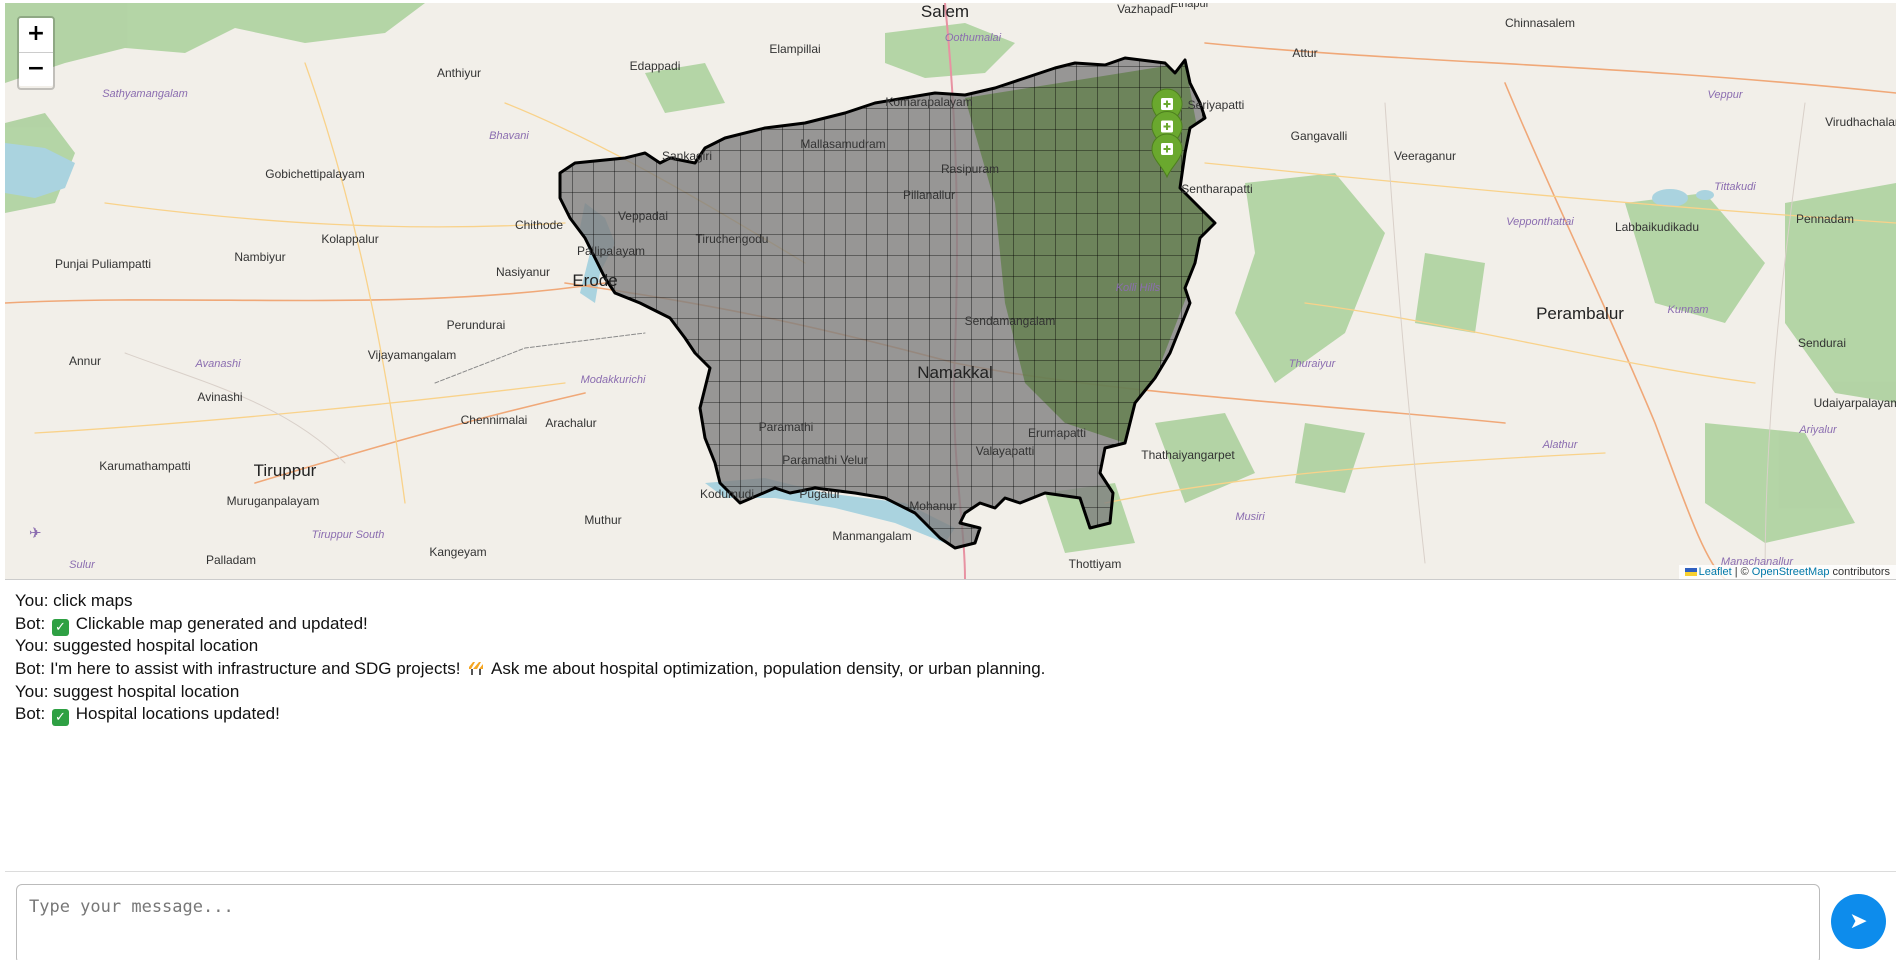  What do you see at coordinates (457, 552) in the screenshot?
I see `place-label: Kangeyam` at bounding box center [457, 552].